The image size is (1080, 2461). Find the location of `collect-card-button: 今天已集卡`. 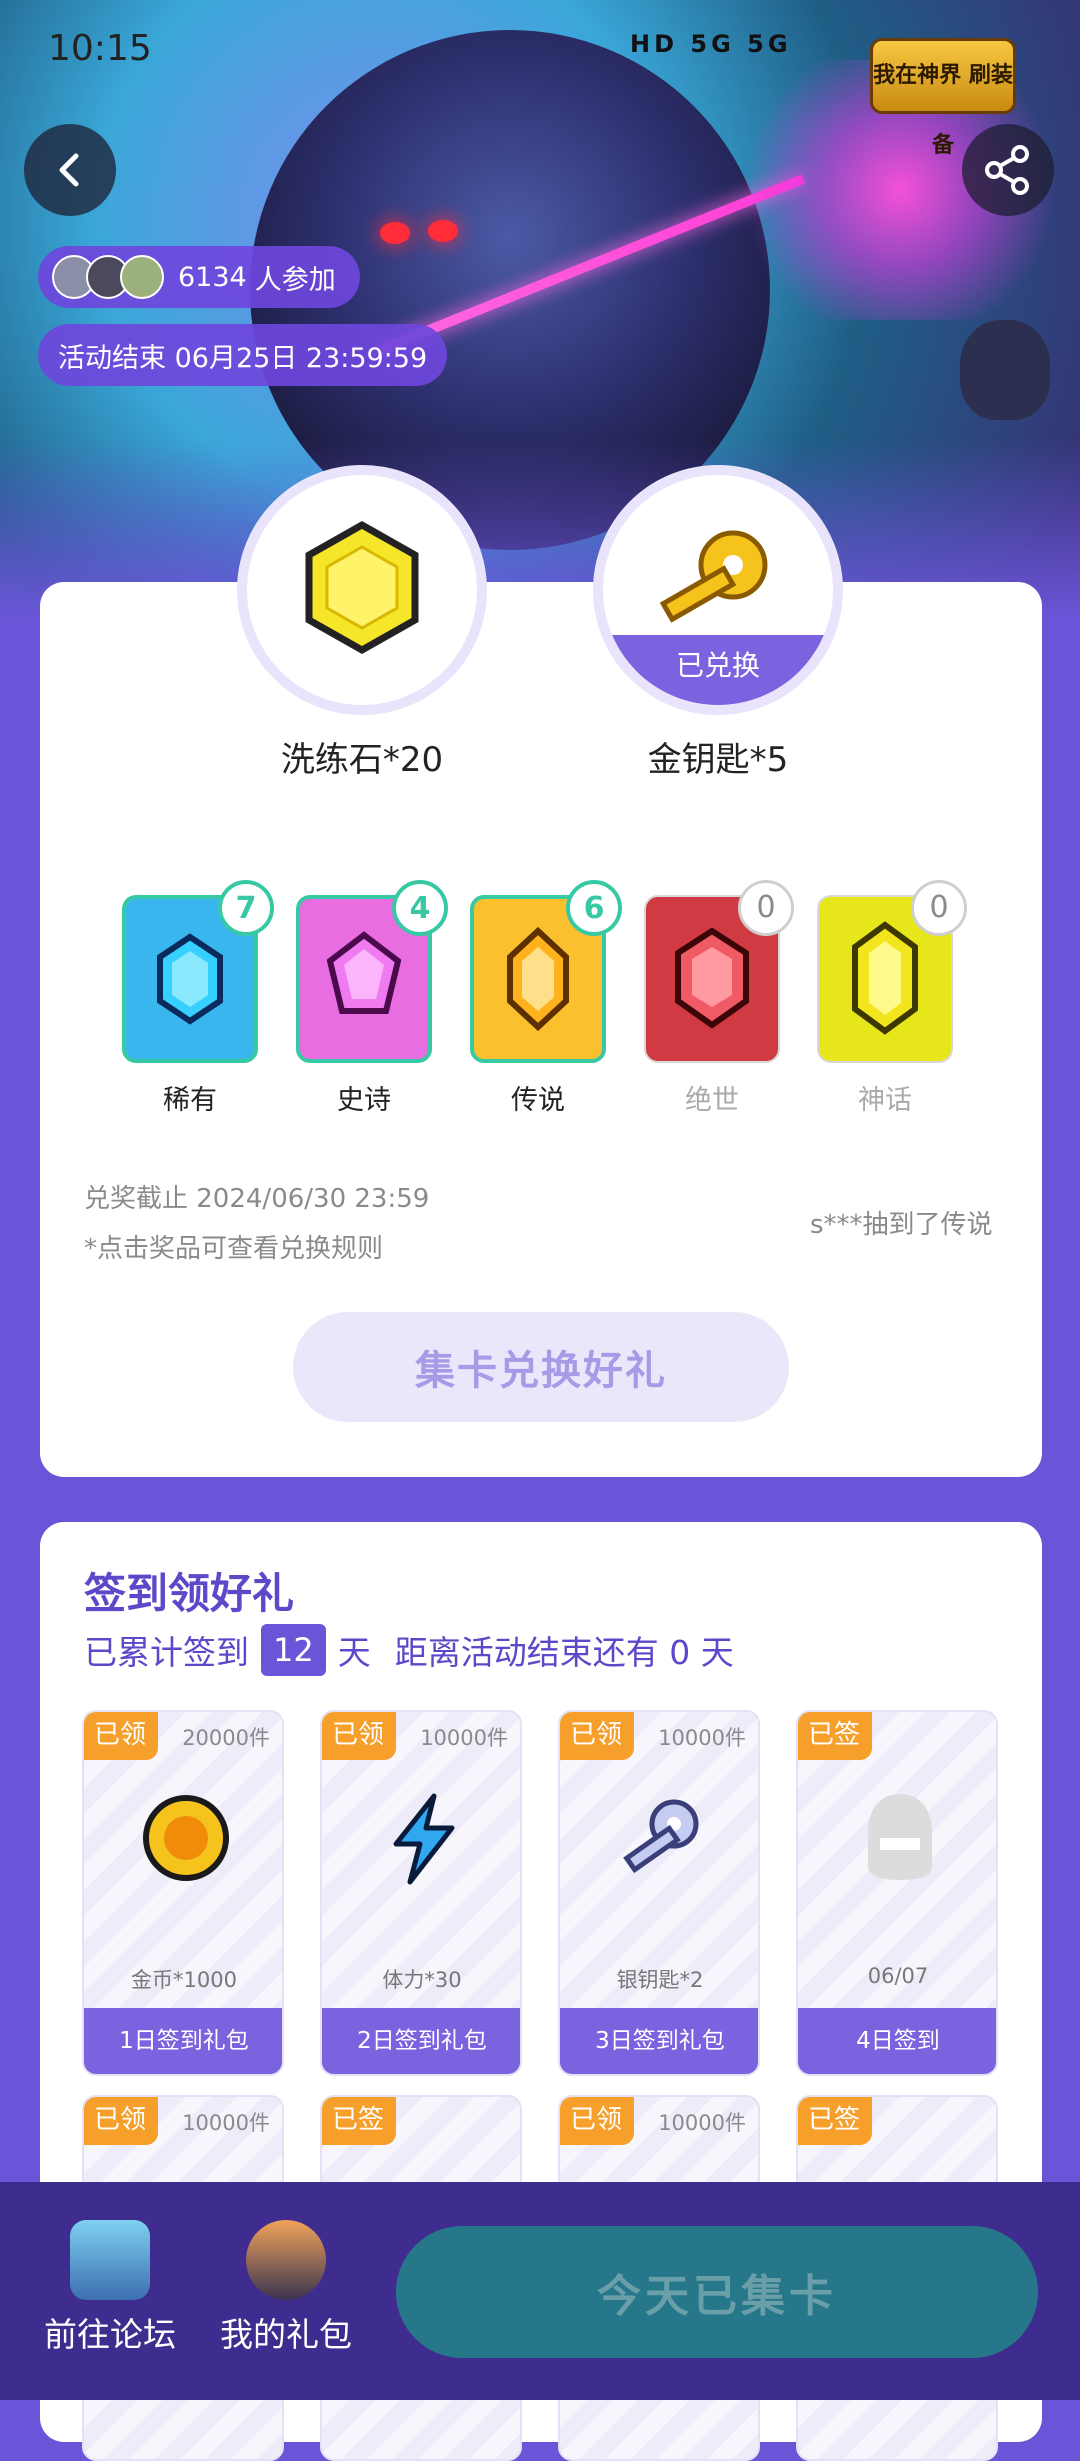

collect-card-button: 今天已集卡 is located at coordinates (717, 2292).